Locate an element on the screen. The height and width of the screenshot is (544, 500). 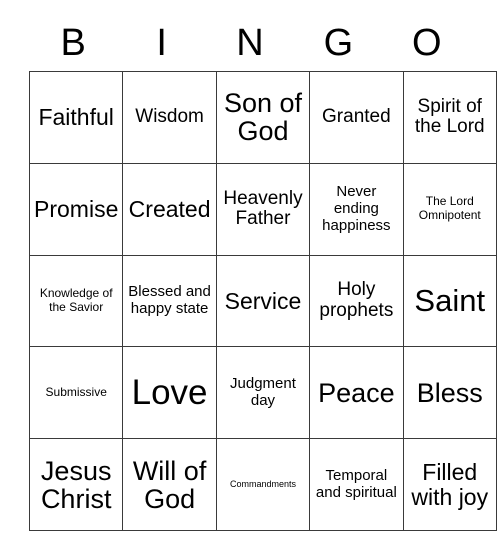
bingo-cell-label: Wisdom is located at coordinates (169, 117).